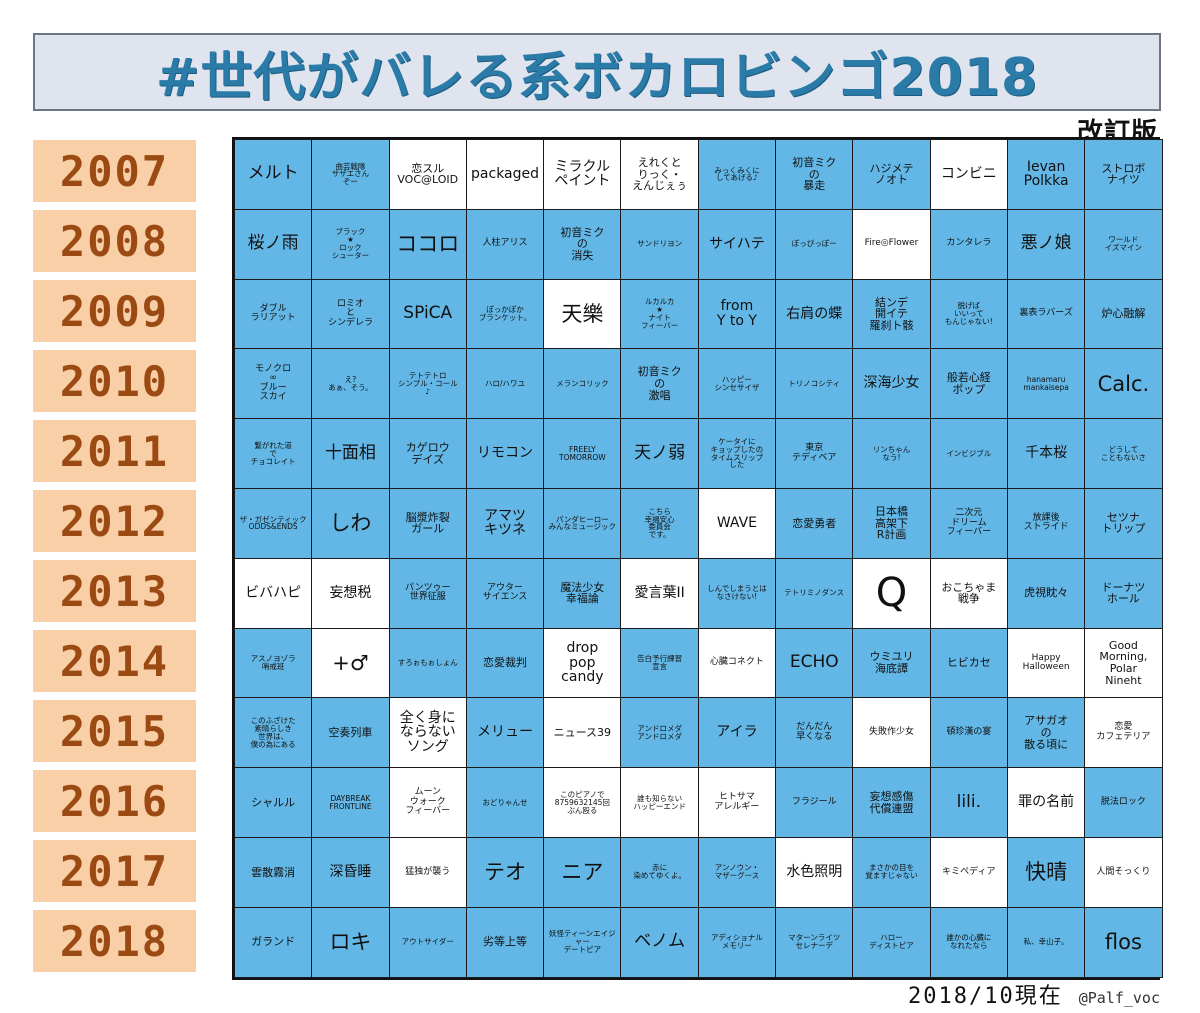 The height and width of the screenshot is (1013, 1200). I want to click on bingo-cell: 千本桜, so click(1046, 453).